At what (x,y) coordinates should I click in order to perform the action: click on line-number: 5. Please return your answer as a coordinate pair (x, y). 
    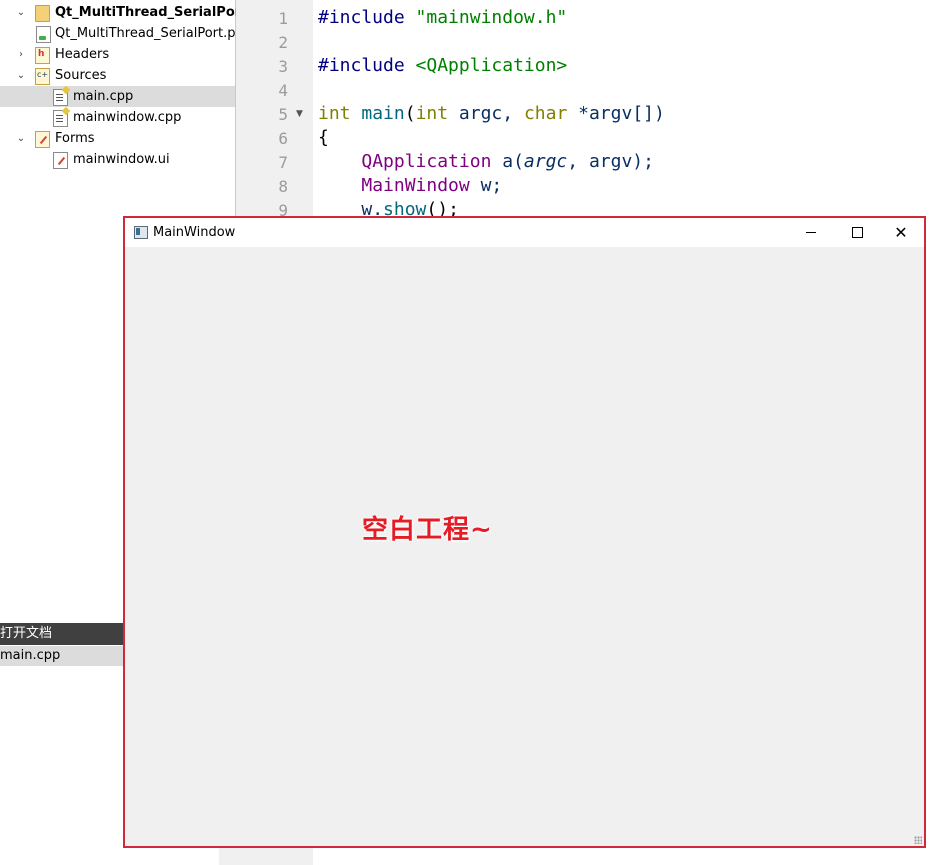
    Looking at the image, I should click on (283, 114).